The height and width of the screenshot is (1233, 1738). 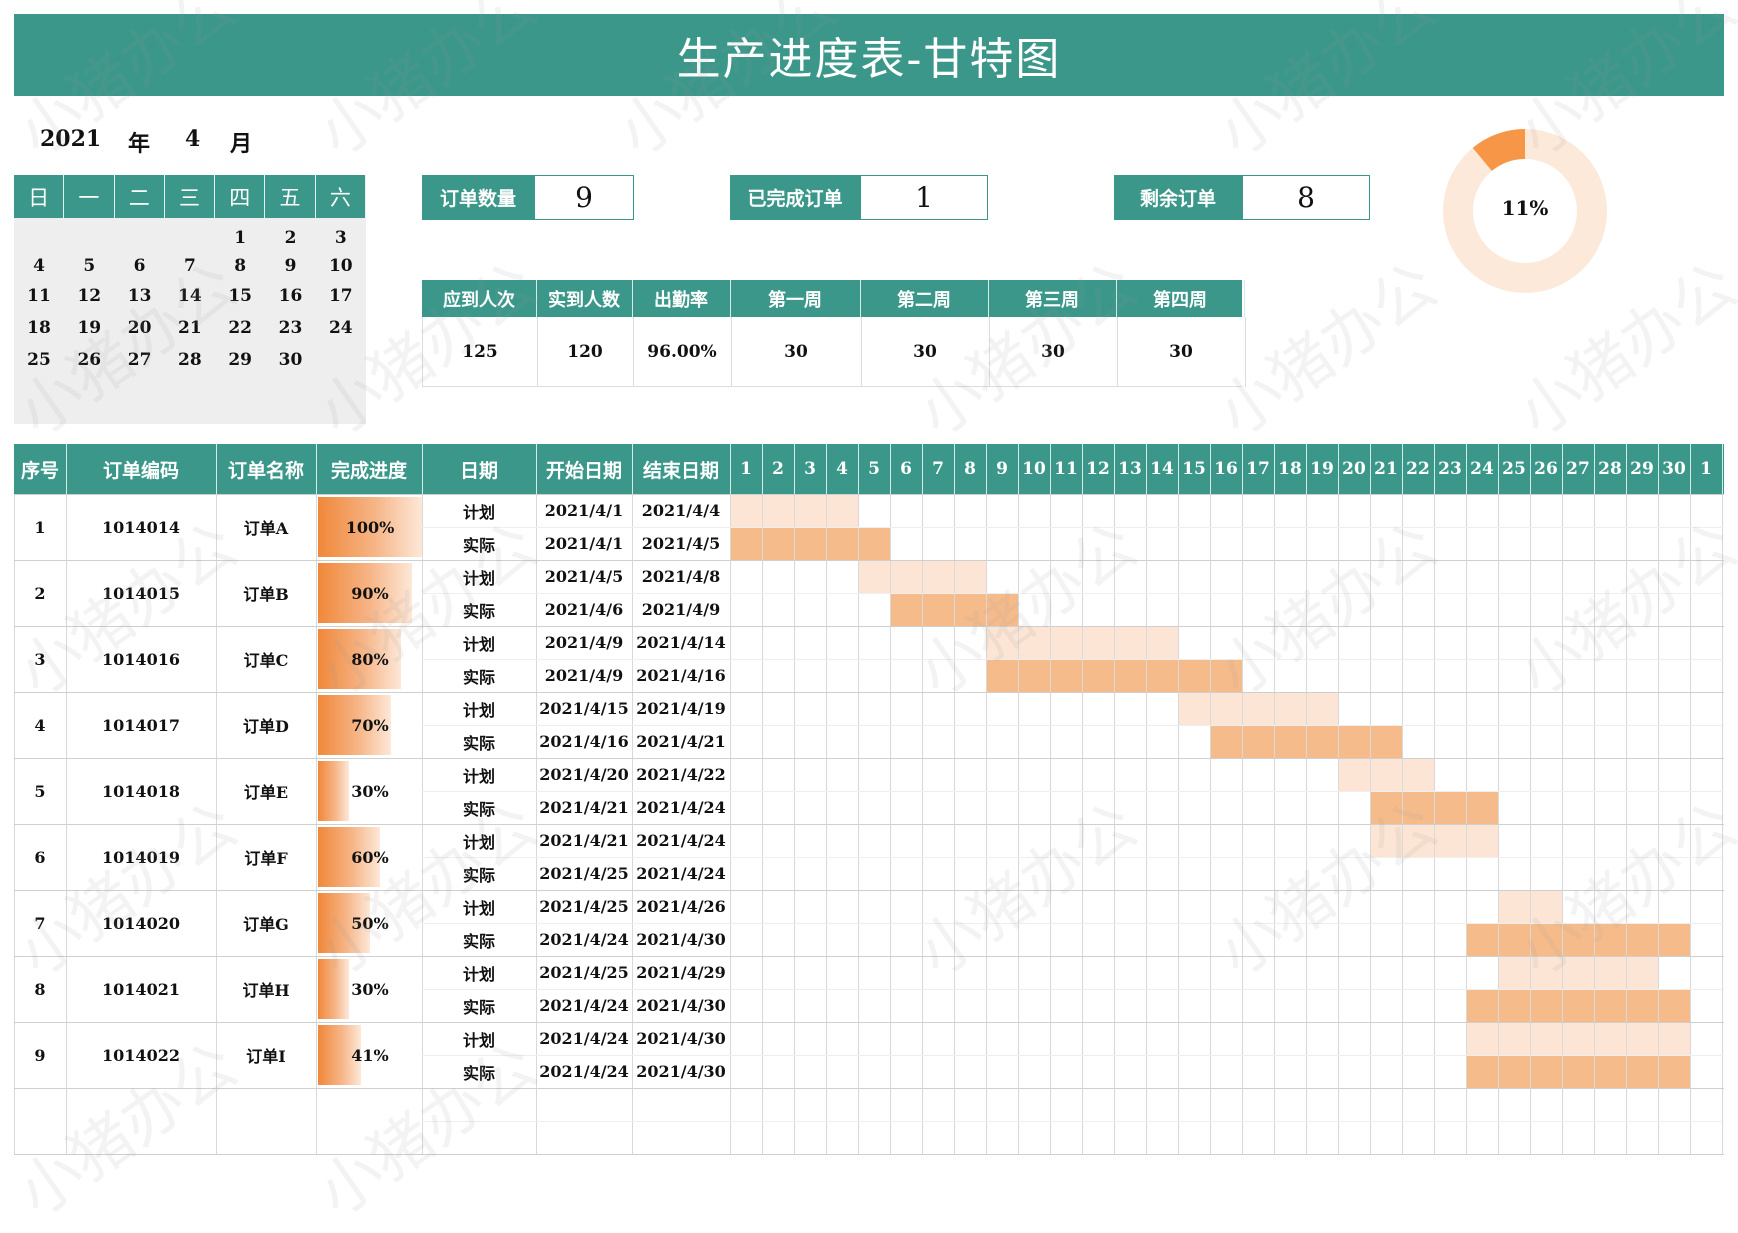 What do you see at coordinates (39, 360) in the screenshot?
I see `calendar-day: 25` at bounding box center [39, 360].